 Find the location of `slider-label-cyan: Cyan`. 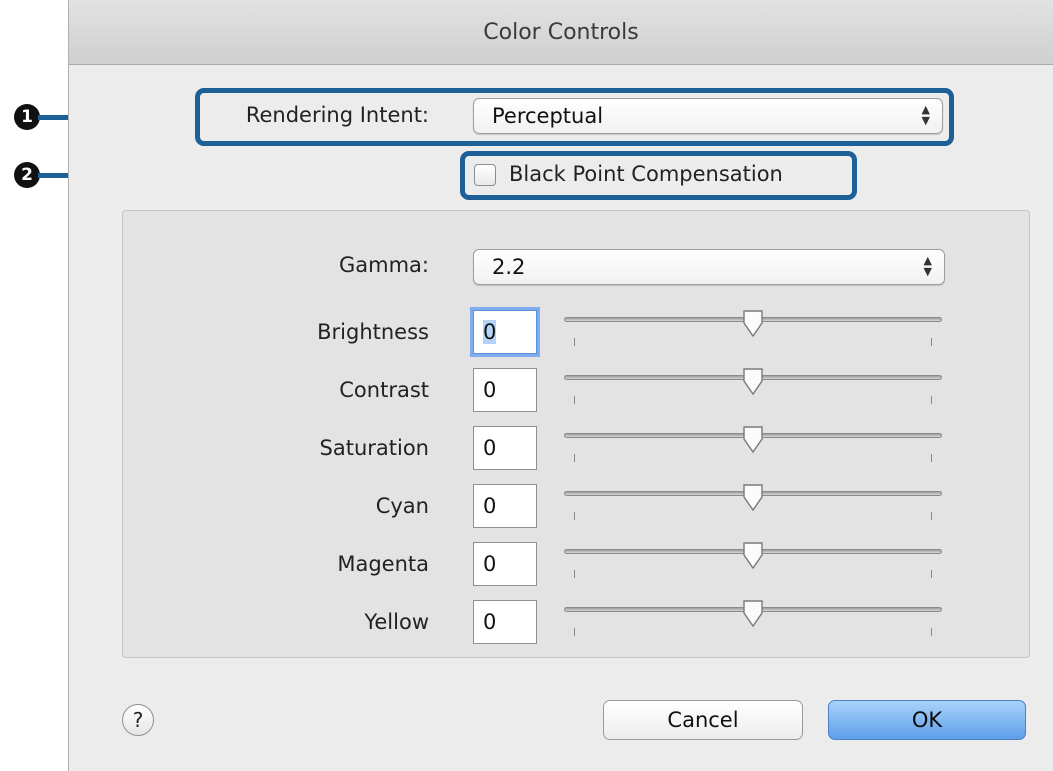

slider-label-cyan: Cyan is located at coordinates (402, 506).